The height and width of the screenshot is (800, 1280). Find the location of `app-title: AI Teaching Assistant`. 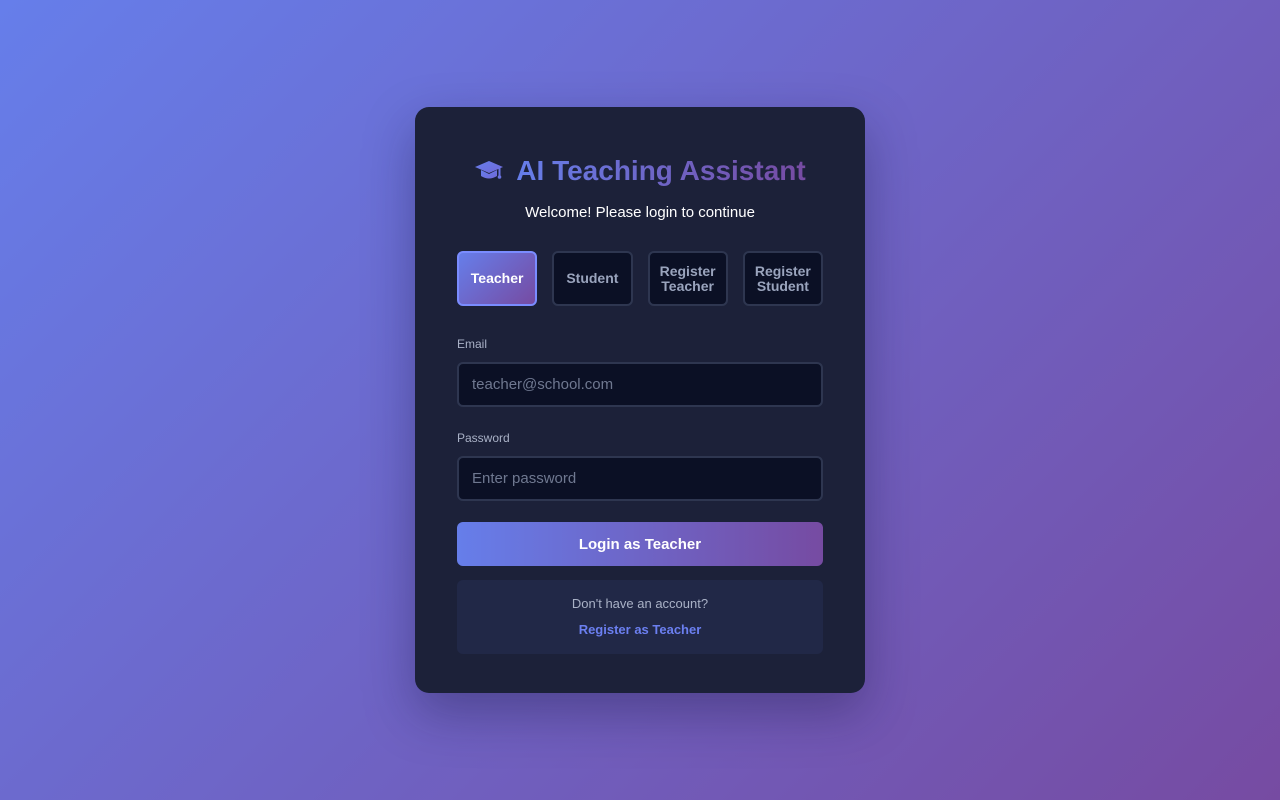

app-title: AI Teaching Assistant is located at coordinates (661, 170).